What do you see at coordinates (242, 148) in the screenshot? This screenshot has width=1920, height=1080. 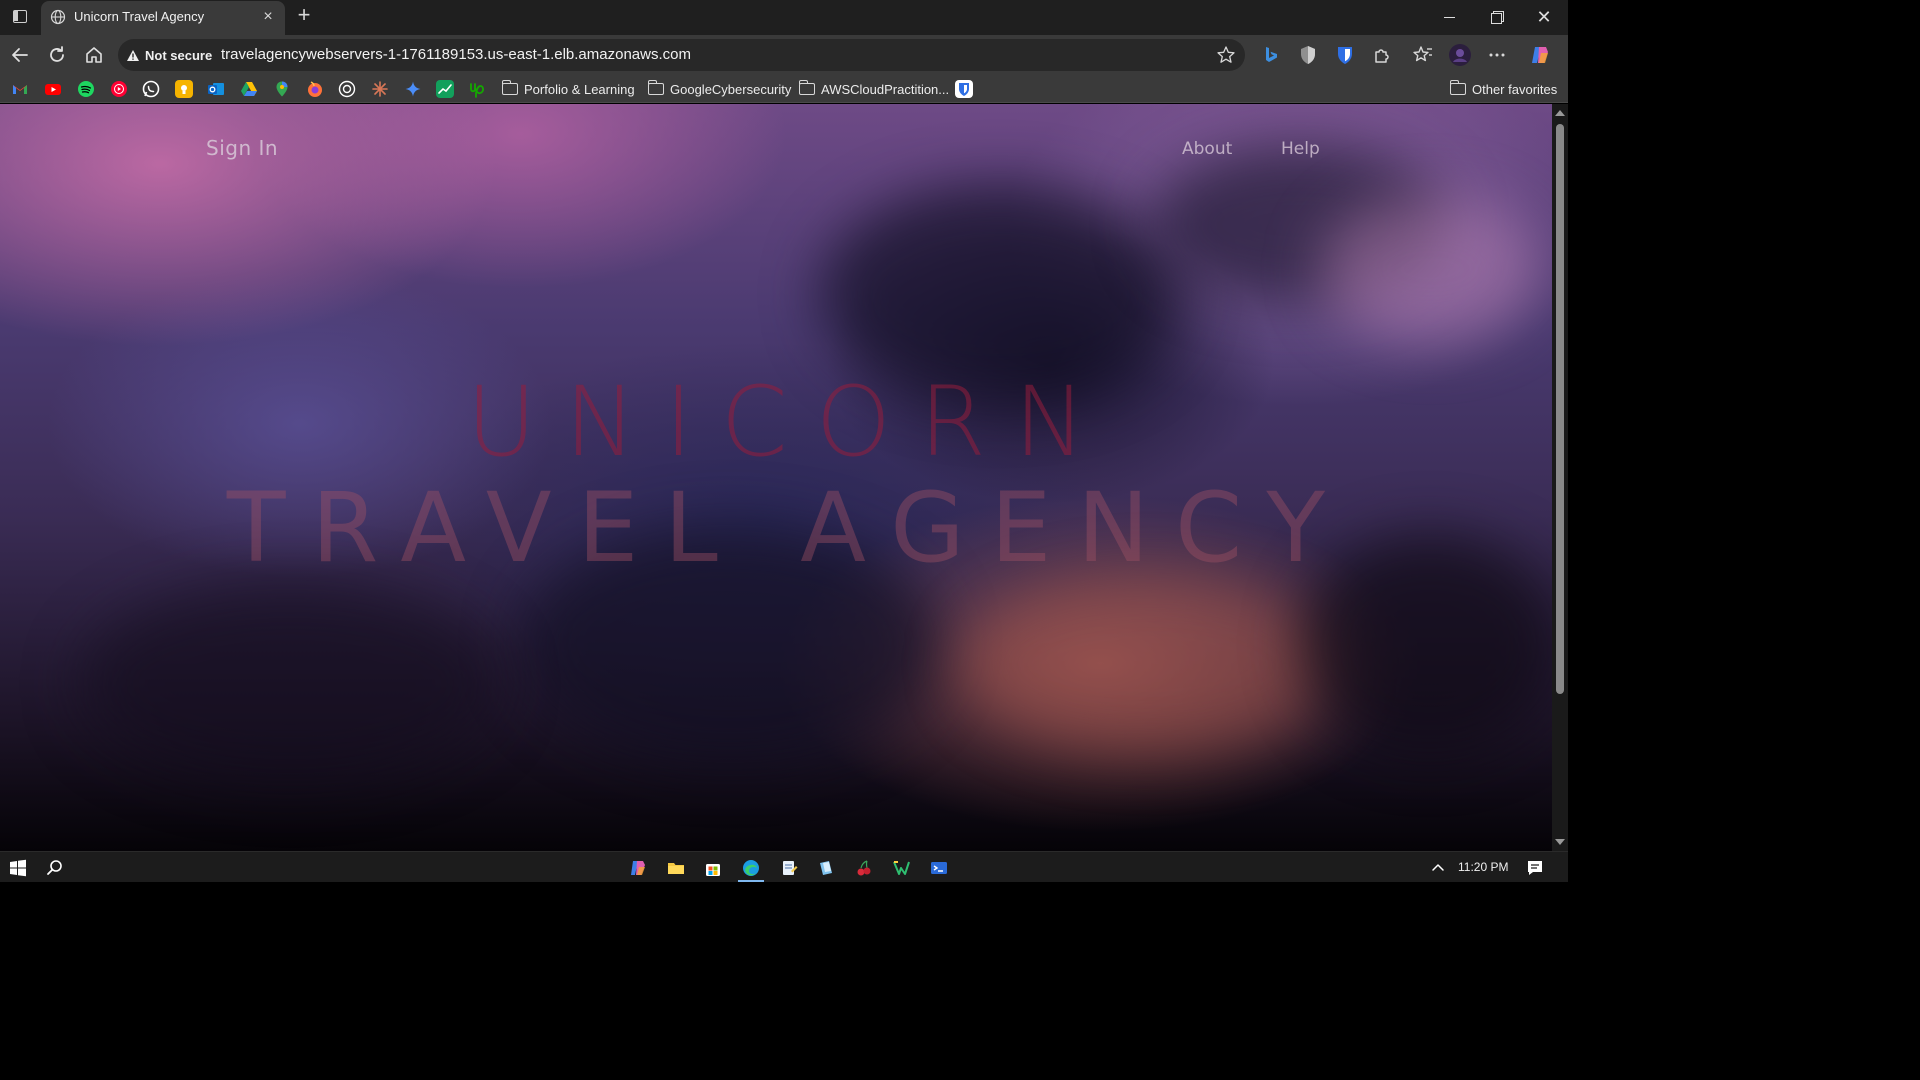 I see `sign-in-link: Sign In` at bounding box center [242, 148].